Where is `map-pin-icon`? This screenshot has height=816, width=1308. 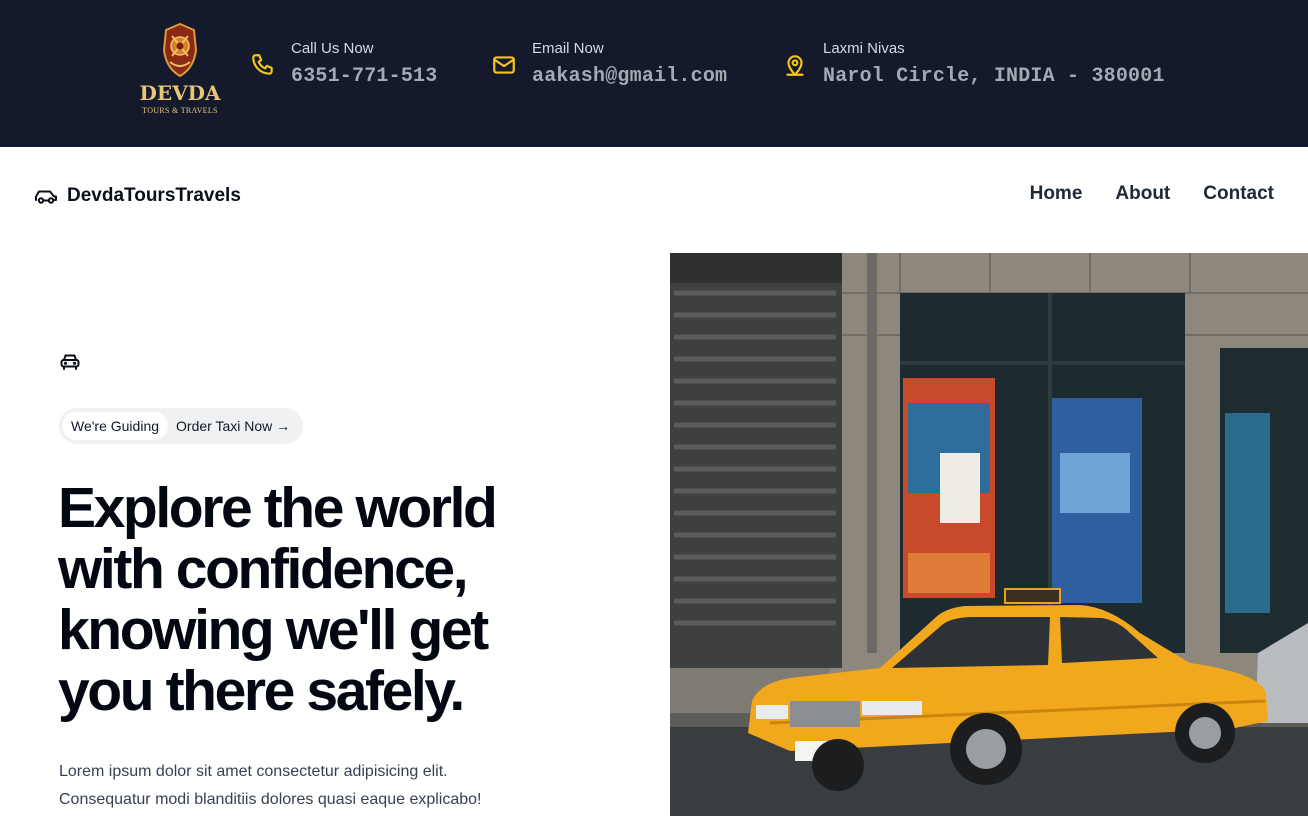 map-pin-icon is located at coordinates (795, 65).